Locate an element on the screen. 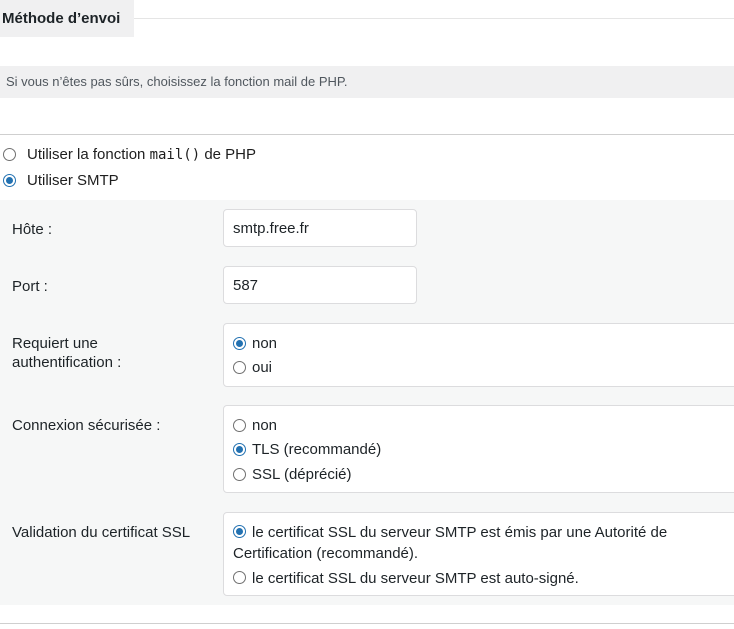  ssl-validation-label: Validation du certificat SSL is located at coordinates (101, 532).